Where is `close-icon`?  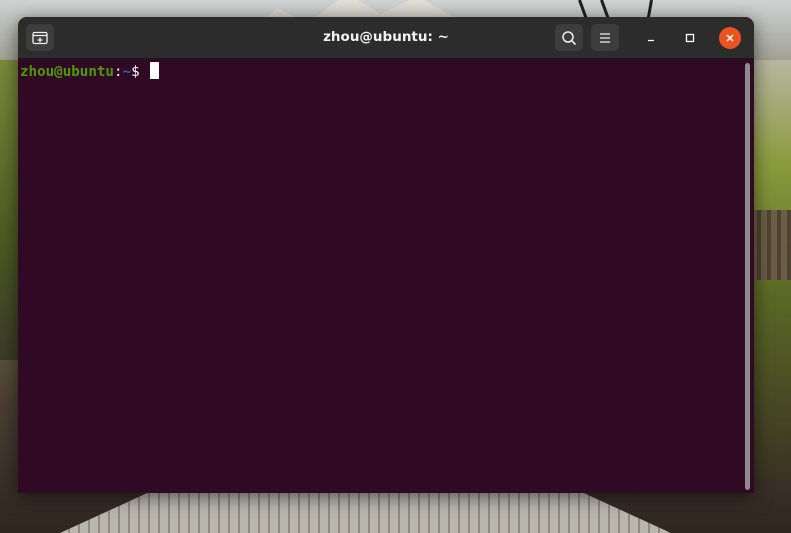
close-icon is located at coordinates (730, 38).